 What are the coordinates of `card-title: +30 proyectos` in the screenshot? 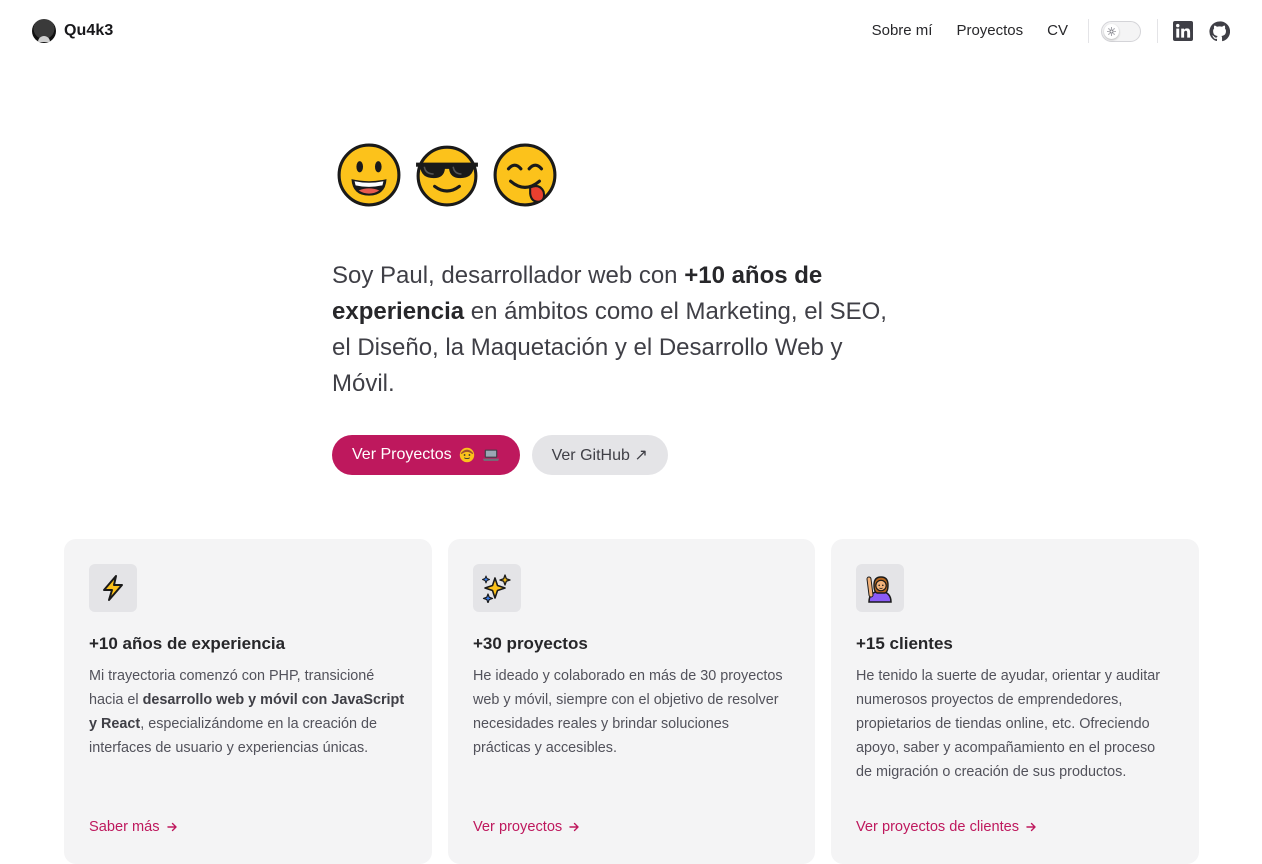 It's located at (530, 643).